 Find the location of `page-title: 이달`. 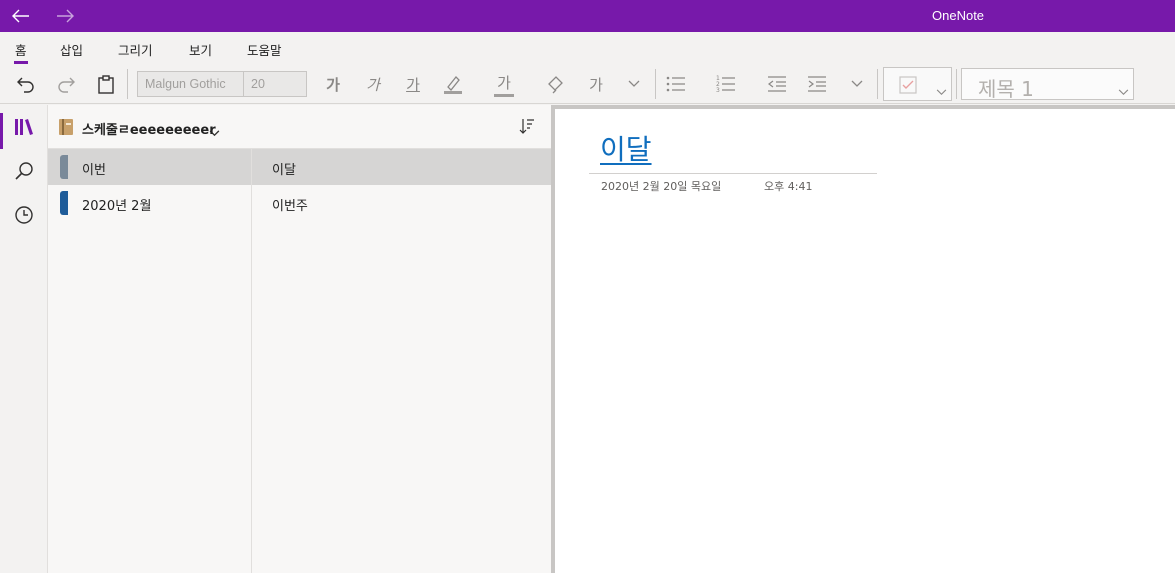

page-title: 이달 is located at coordinates (626, 148).